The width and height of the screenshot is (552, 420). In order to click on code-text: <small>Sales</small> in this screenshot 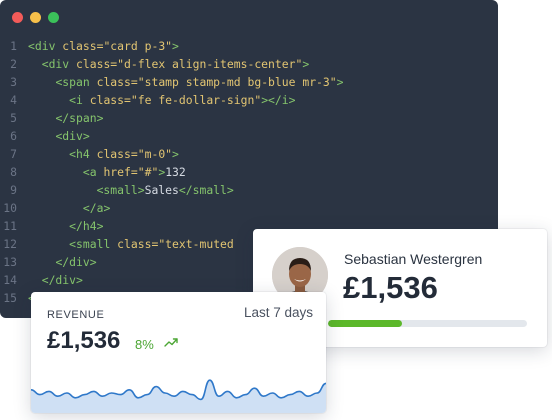, I will do `click(131, 190)`.